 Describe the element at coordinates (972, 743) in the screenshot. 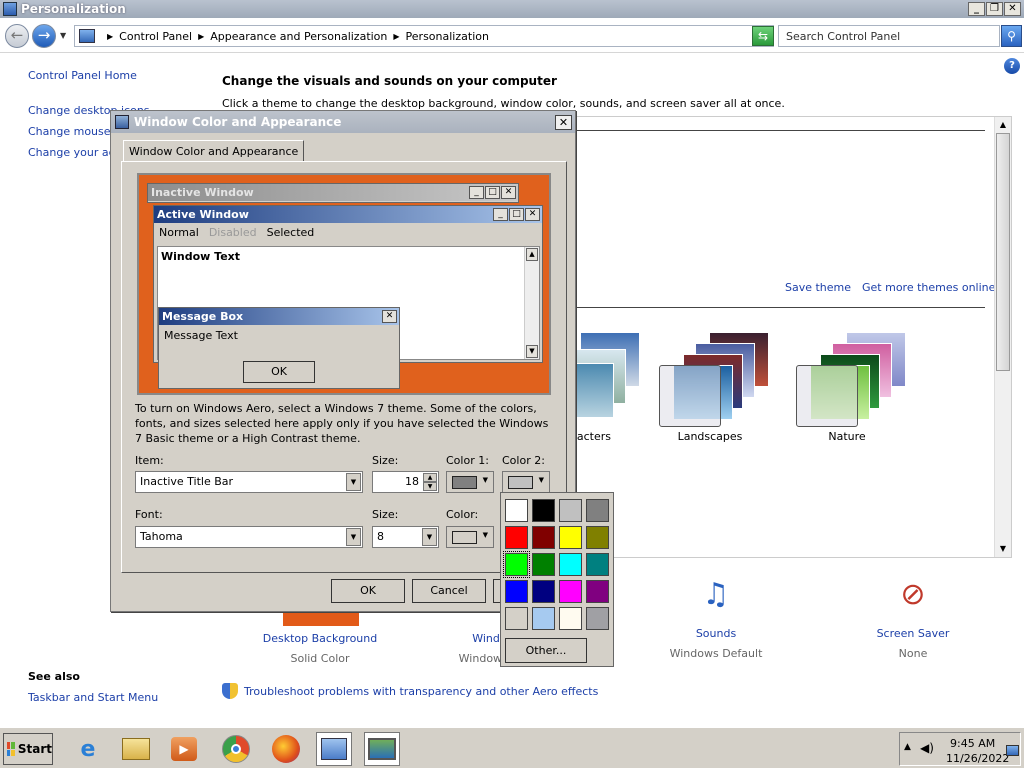

I see `clock-time: 9:45 AM` at that location.